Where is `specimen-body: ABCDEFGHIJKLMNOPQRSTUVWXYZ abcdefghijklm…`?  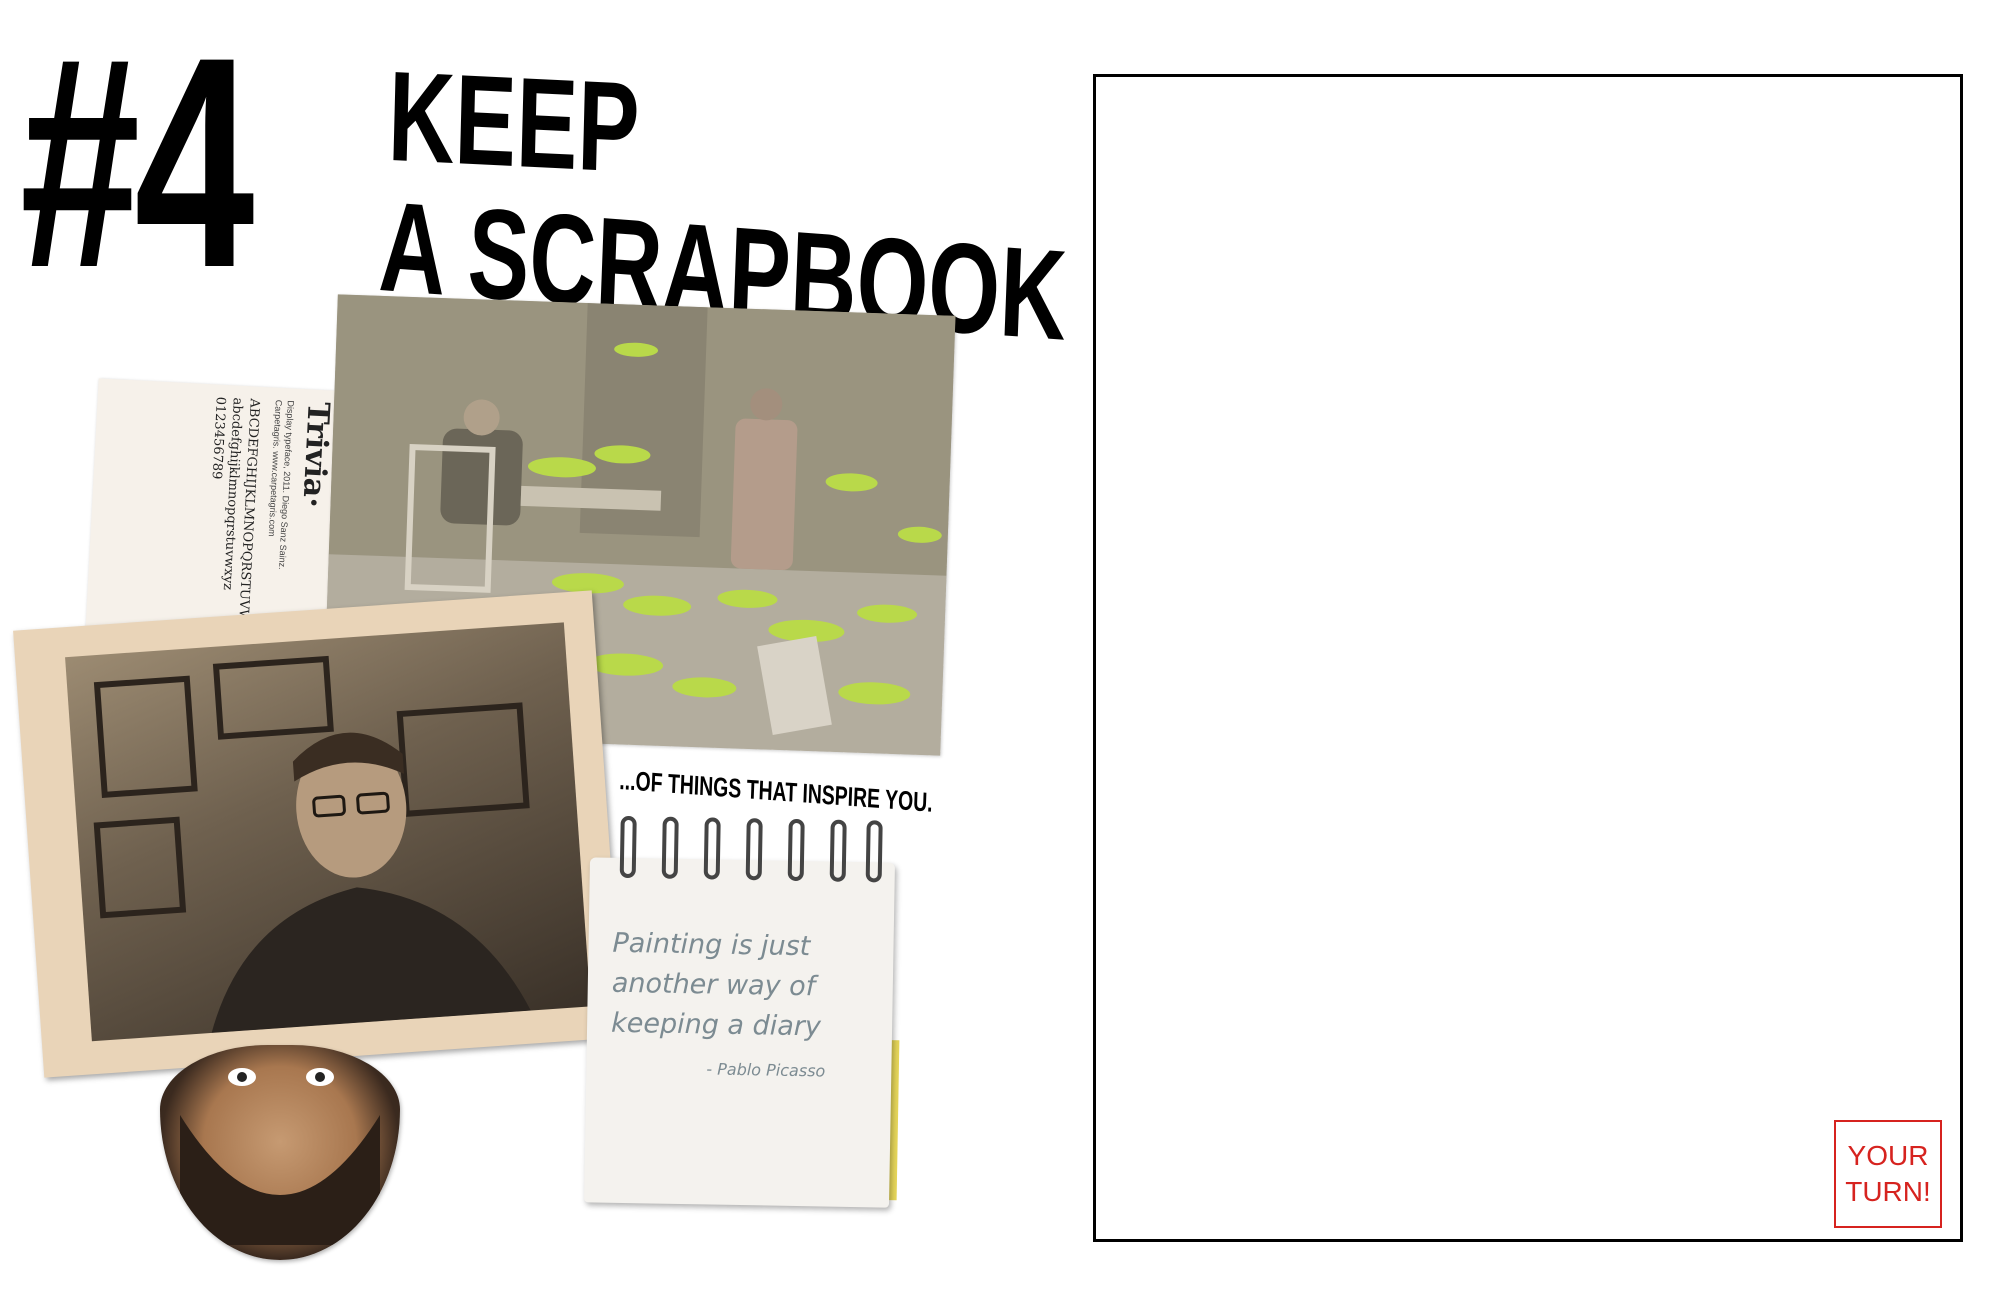 specimen-body: ABCDEFGHIJKLMNOPQRSTUVWXYZ abcdefghijklm… is located at coordinates (235, 519).